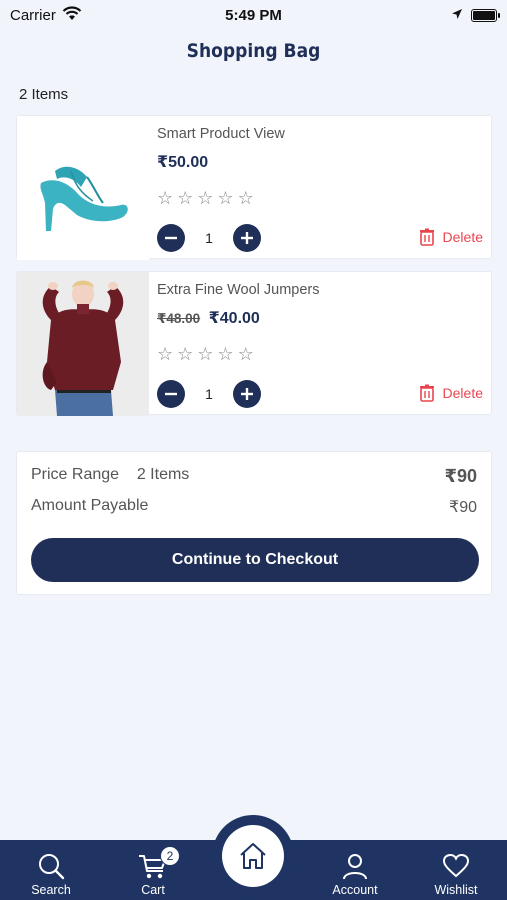 Image resolution: width=507 pixels, height=900 pixels. I want to click on tab-search-label: Search, so click(51, 890).